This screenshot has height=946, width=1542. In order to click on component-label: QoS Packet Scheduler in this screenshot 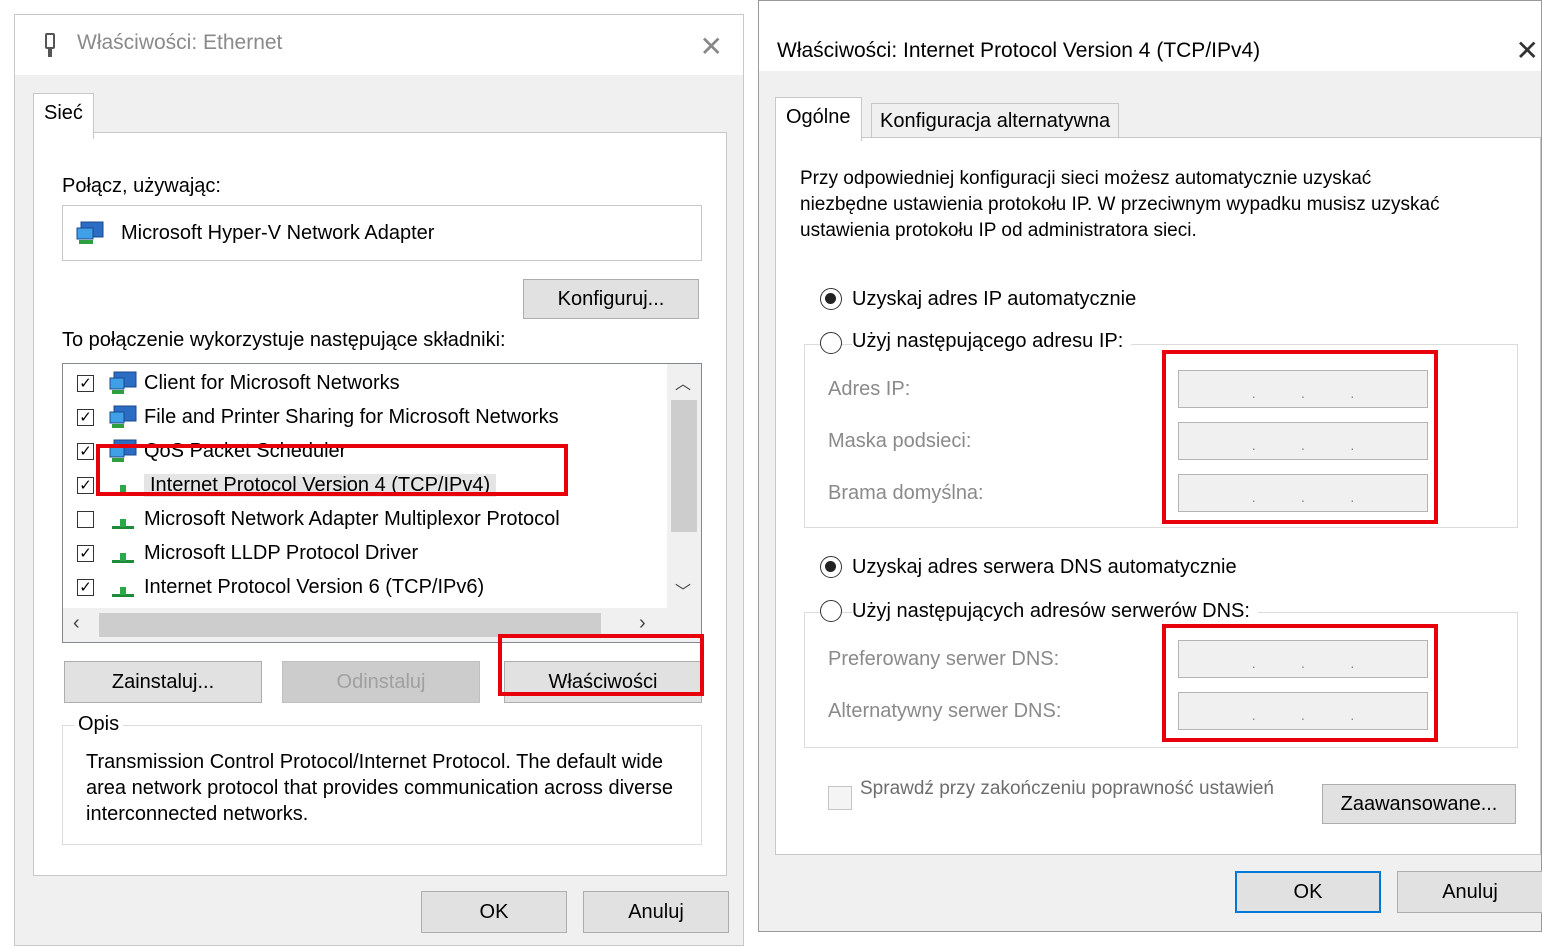, I will do `click(245, 450)`.